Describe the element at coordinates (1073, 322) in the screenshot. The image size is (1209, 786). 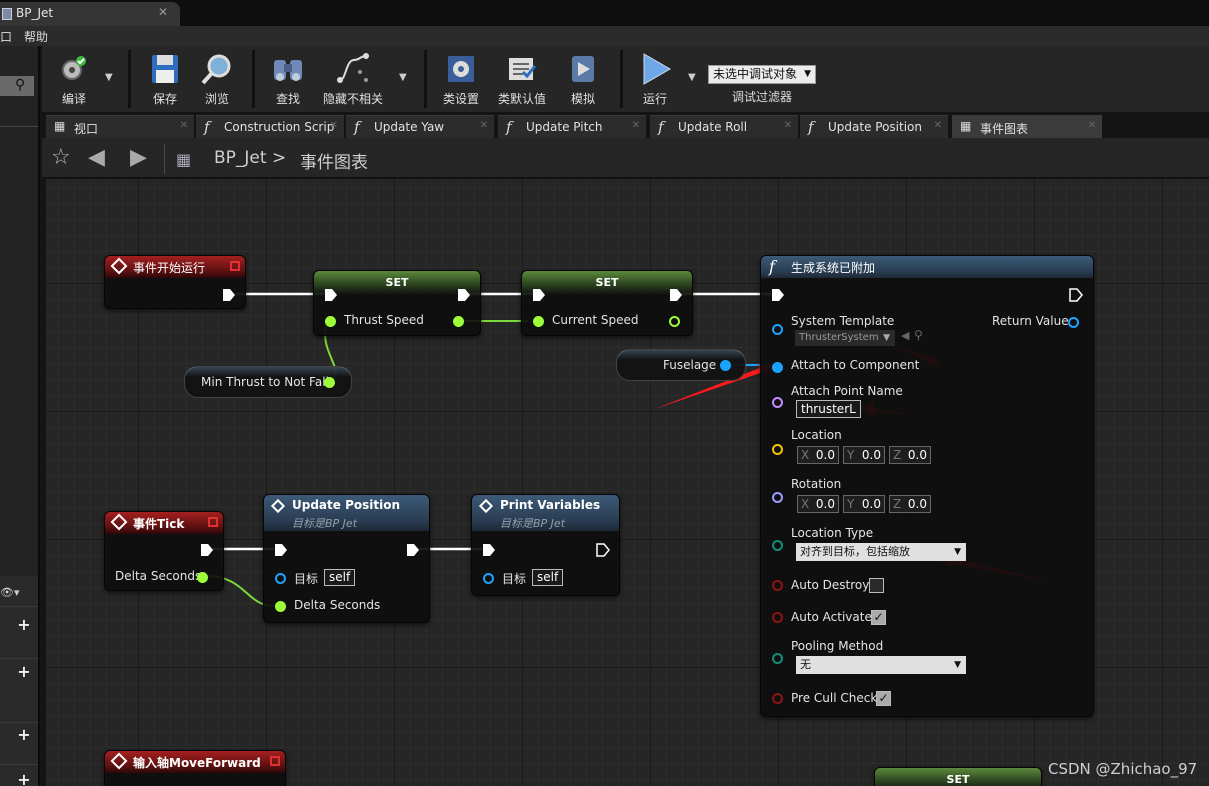
I see `return-value-pin` at that location.